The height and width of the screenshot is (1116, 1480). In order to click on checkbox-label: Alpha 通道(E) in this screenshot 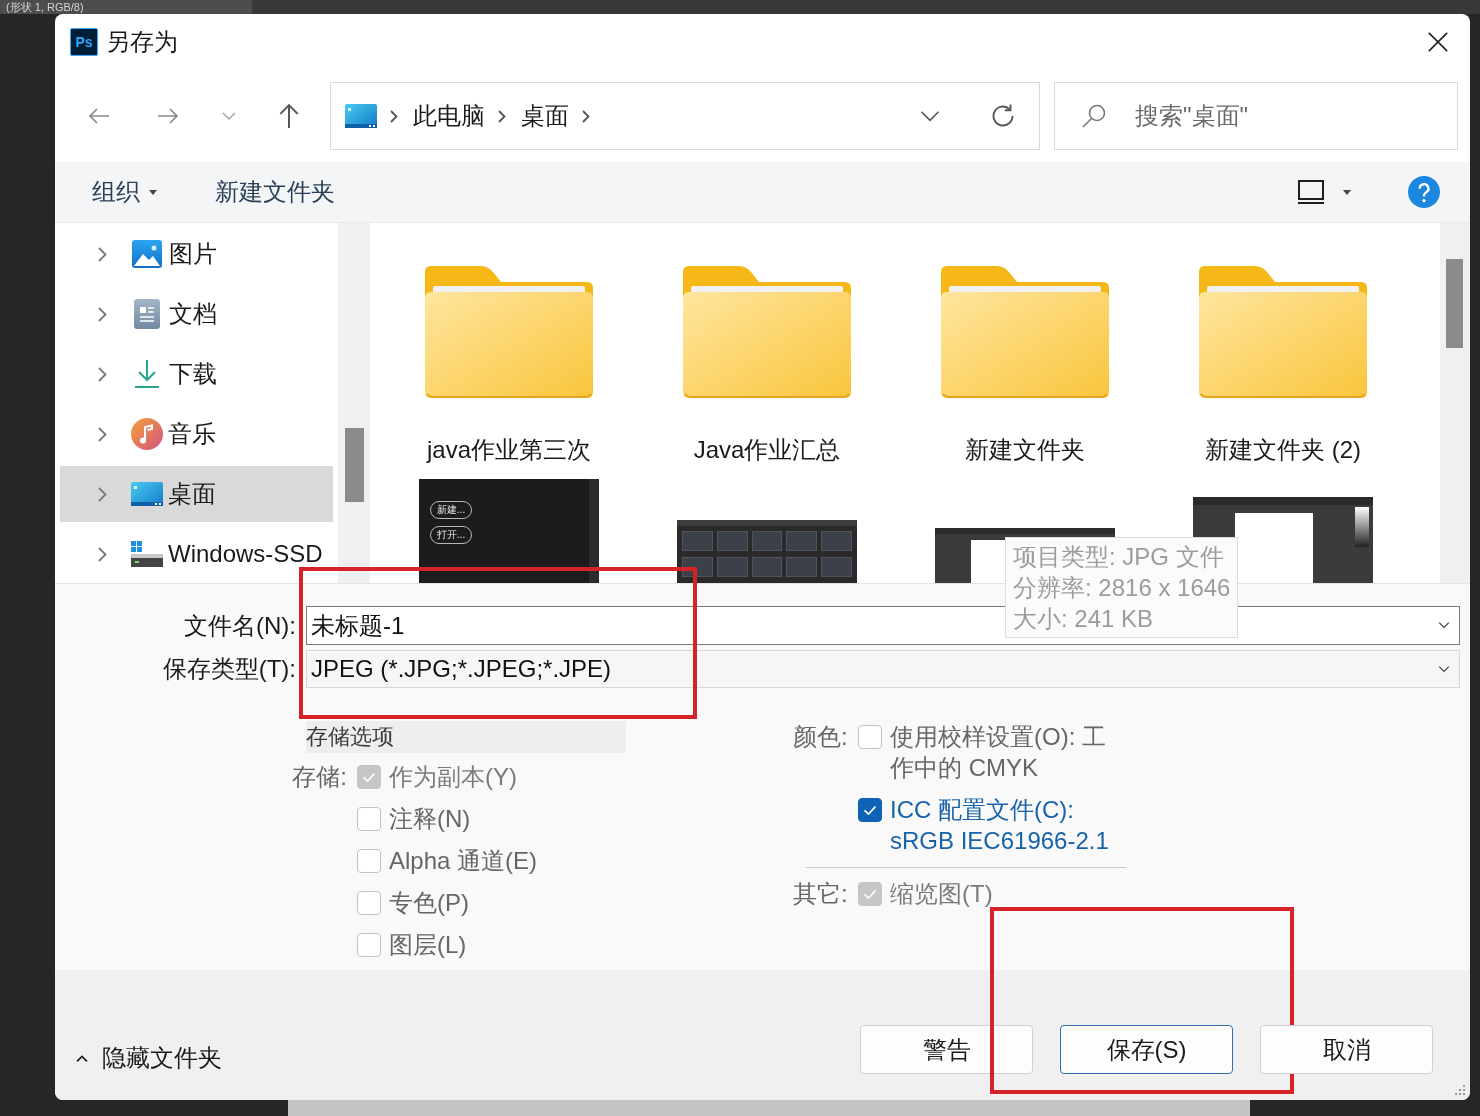, I will do `click(463, 861)`.